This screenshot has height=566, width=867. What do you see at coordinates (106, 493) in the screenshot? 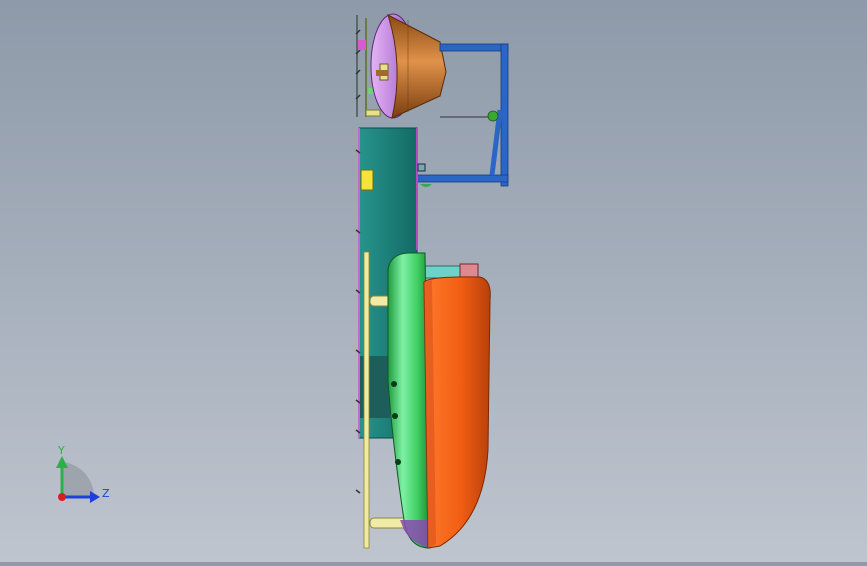
I see `z-axis-label: Z` at bounding box center [106, 493].